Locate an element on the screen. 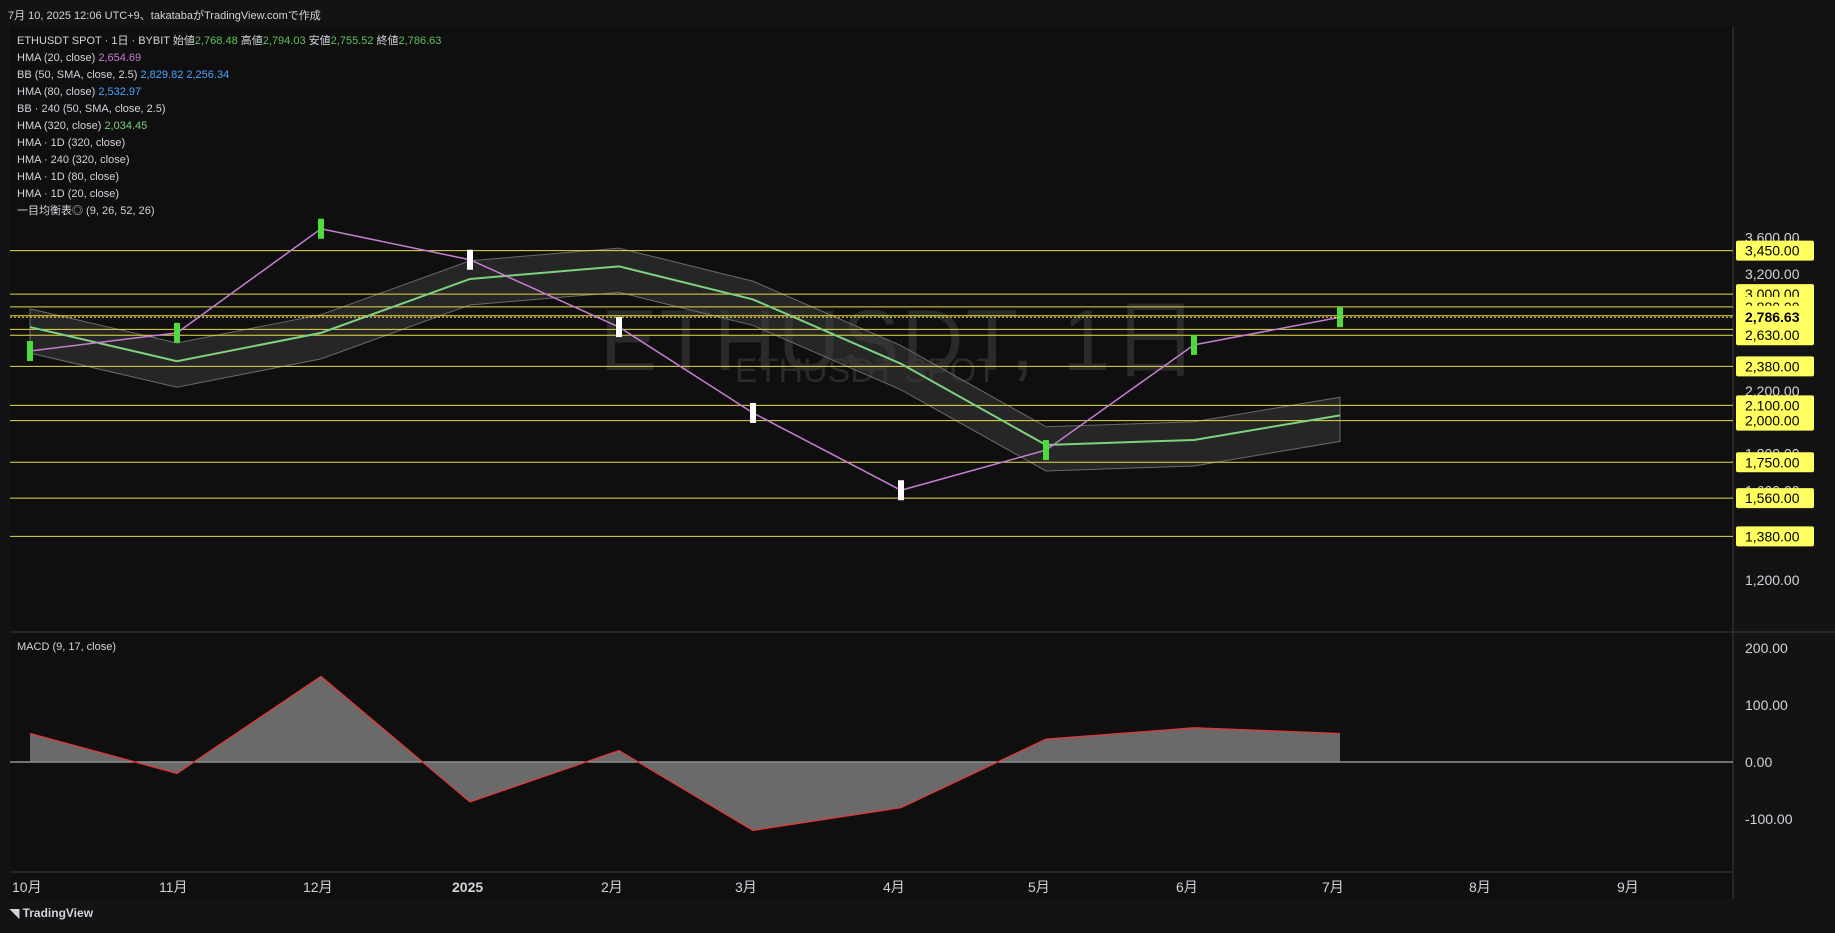 This screenshot has width=1835, height=933. low-value: 2,755.52 is located at coordinates (352, 41).